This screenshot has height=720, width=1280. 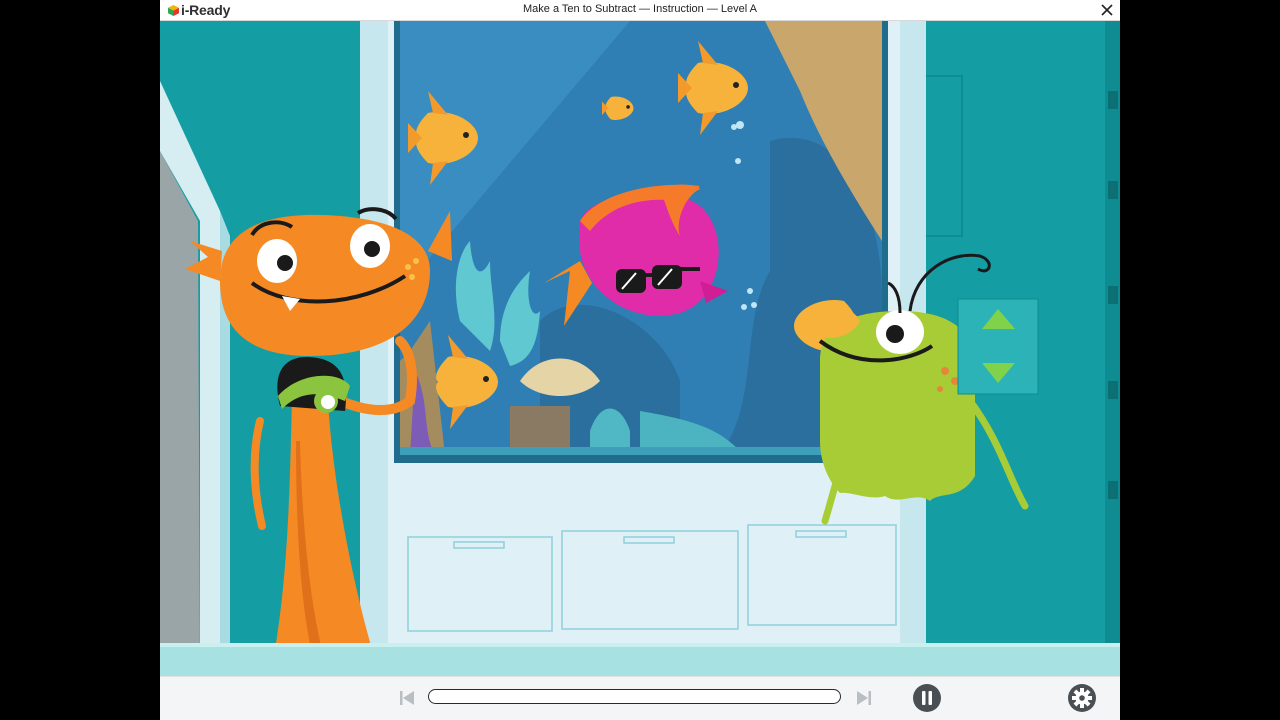 What do you see at coordinates (864, 698) in the screenshot?
I see `skip-next-icon` at bounding box center [864, 698].